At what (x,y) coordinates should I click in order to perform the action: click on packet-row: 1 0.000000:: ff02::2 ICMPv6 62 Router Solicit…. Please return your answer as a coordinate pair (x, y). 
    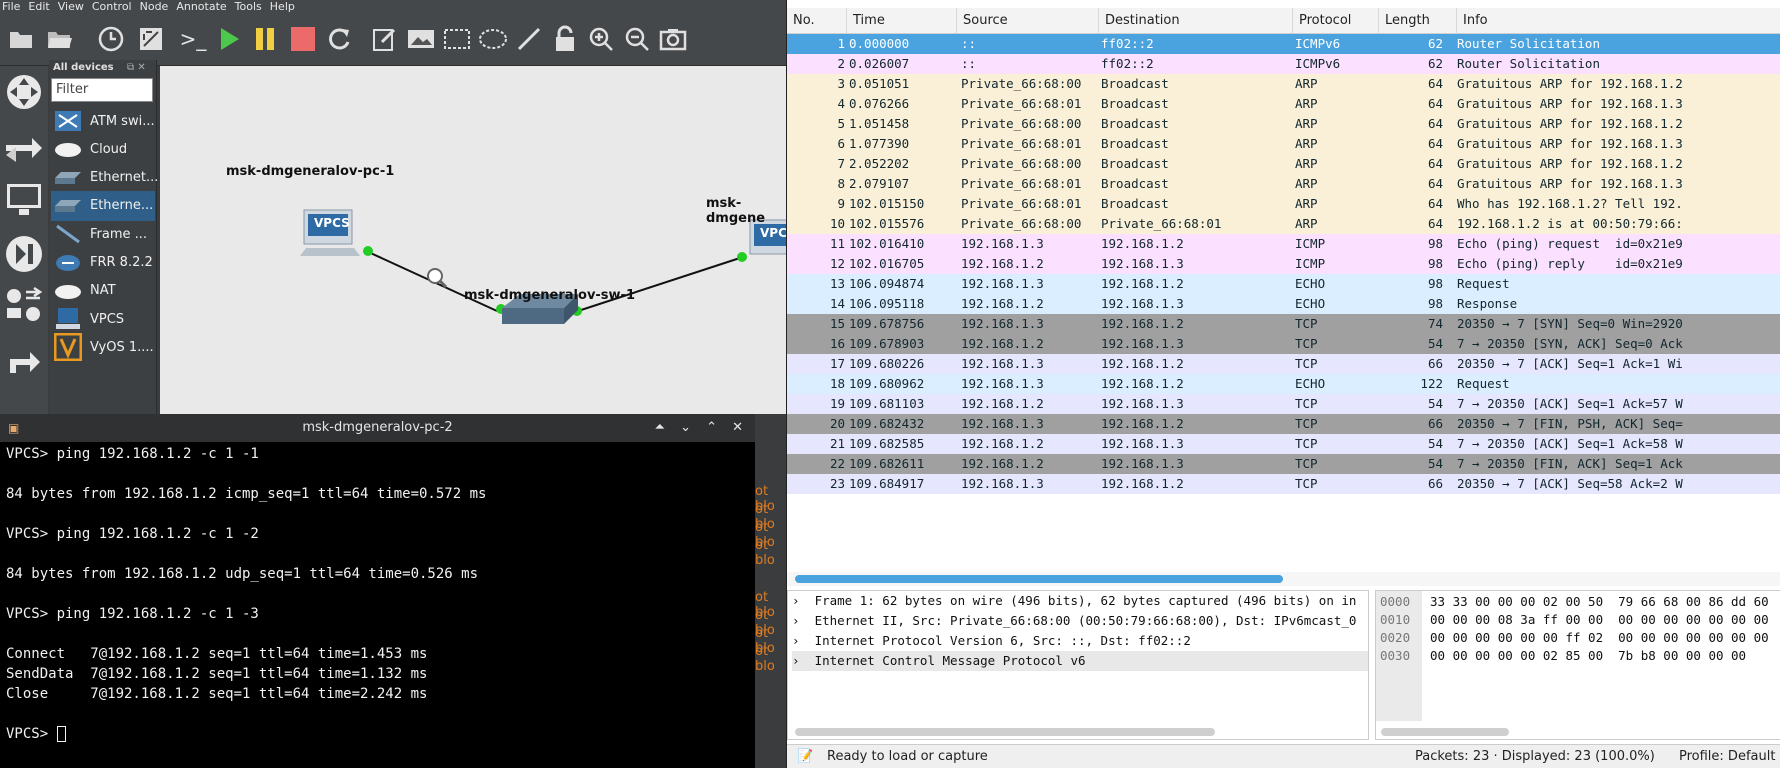
    Looking at the image, I should click on (1283, 44).